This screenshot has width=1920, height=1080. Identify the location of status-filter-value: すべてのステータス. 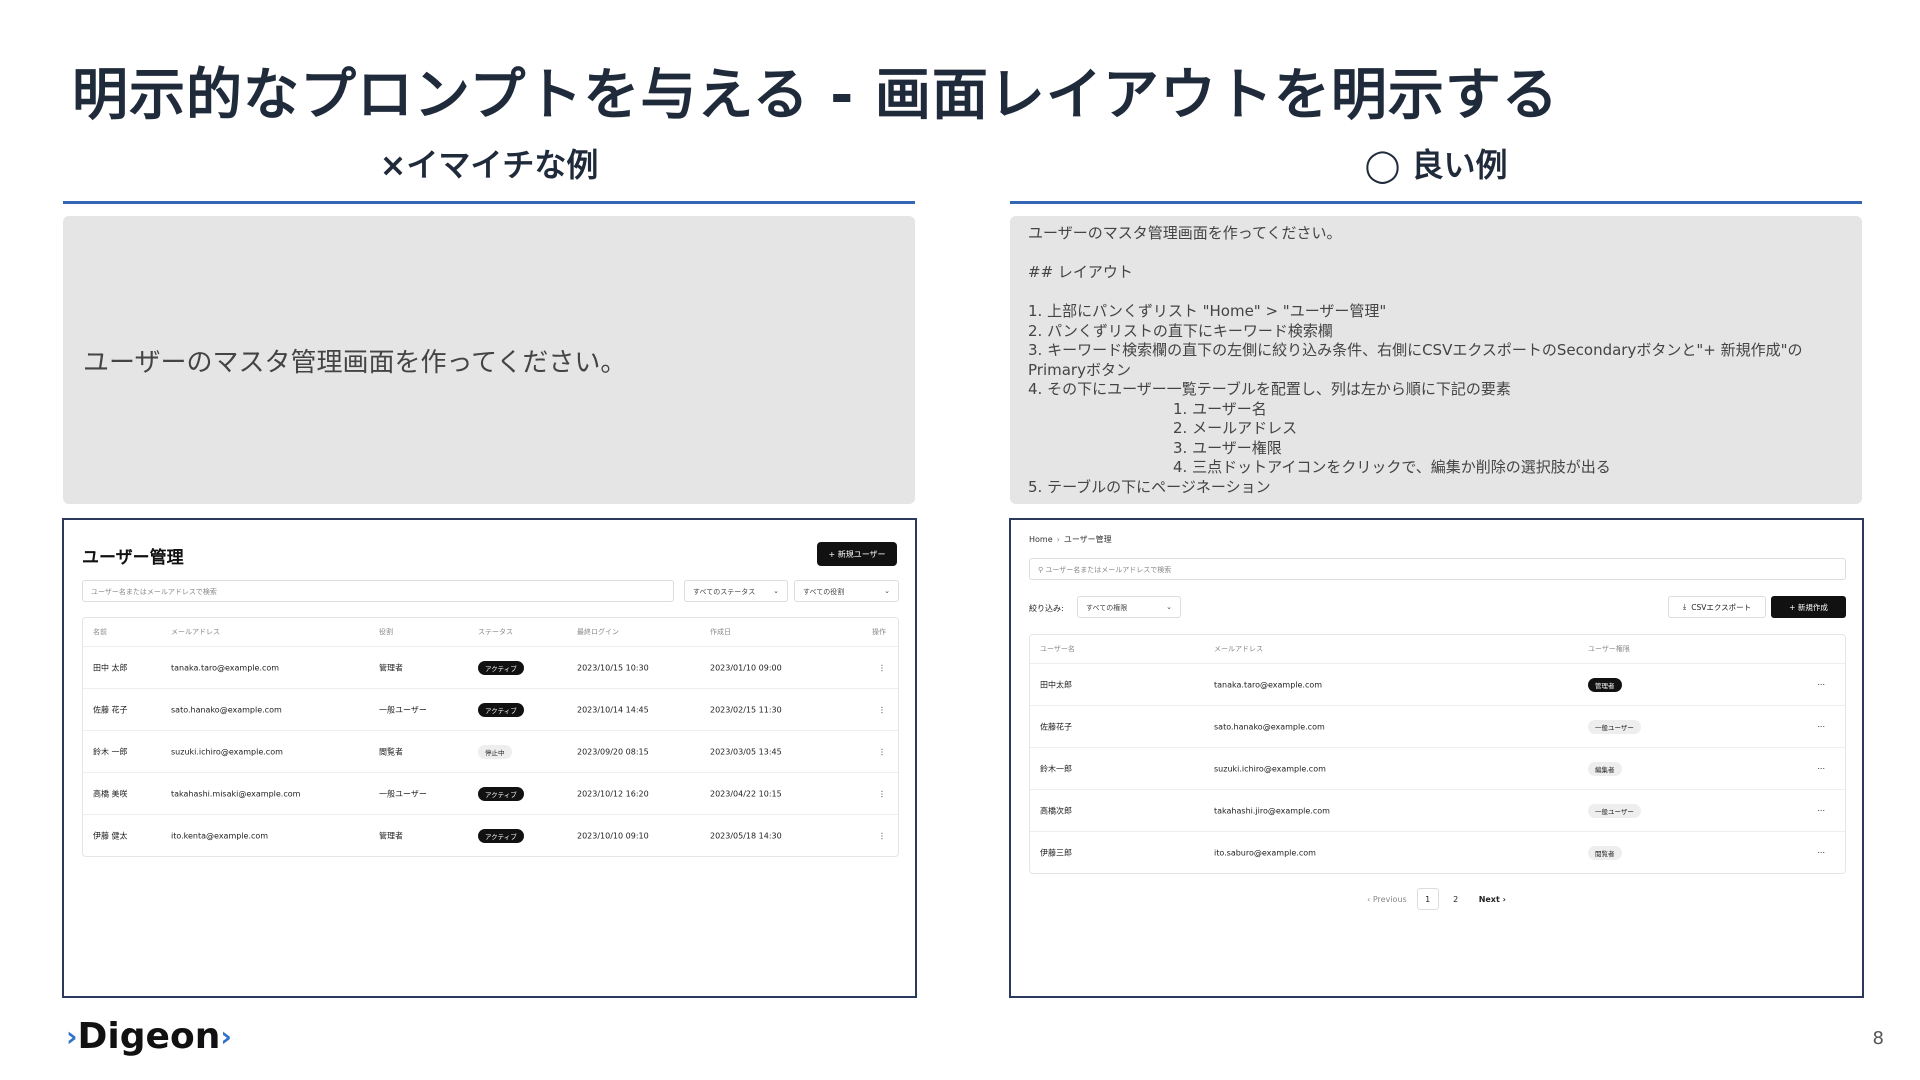
(724, 592).